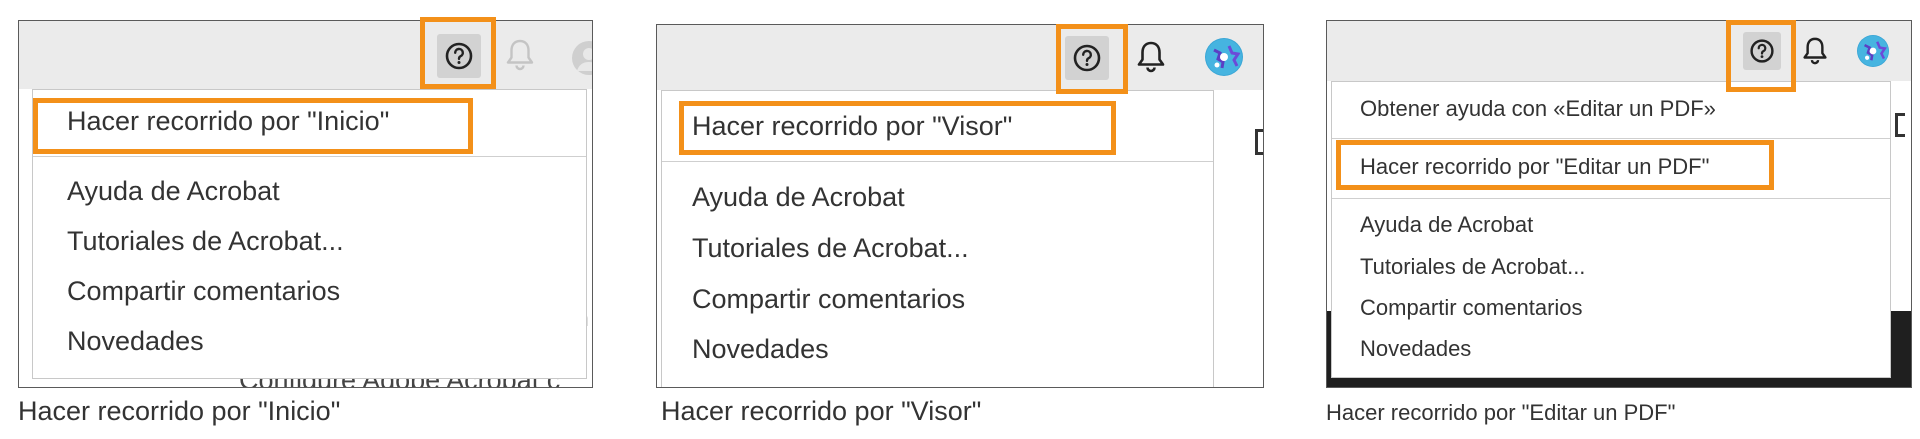 The height and width of the screenshot is (439, 1920). What do you see at coordinates (1625, 167) in the screenshot?
I see `menu-item-tour: Hacer recorrido por "Editar un PDF"` at bounding box center [1625, 167].